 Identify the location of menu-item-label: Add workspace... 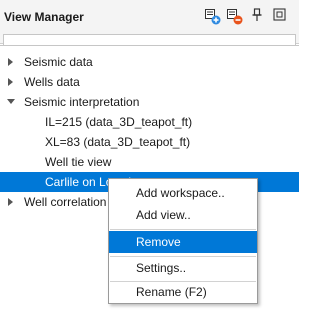
(180, 193).